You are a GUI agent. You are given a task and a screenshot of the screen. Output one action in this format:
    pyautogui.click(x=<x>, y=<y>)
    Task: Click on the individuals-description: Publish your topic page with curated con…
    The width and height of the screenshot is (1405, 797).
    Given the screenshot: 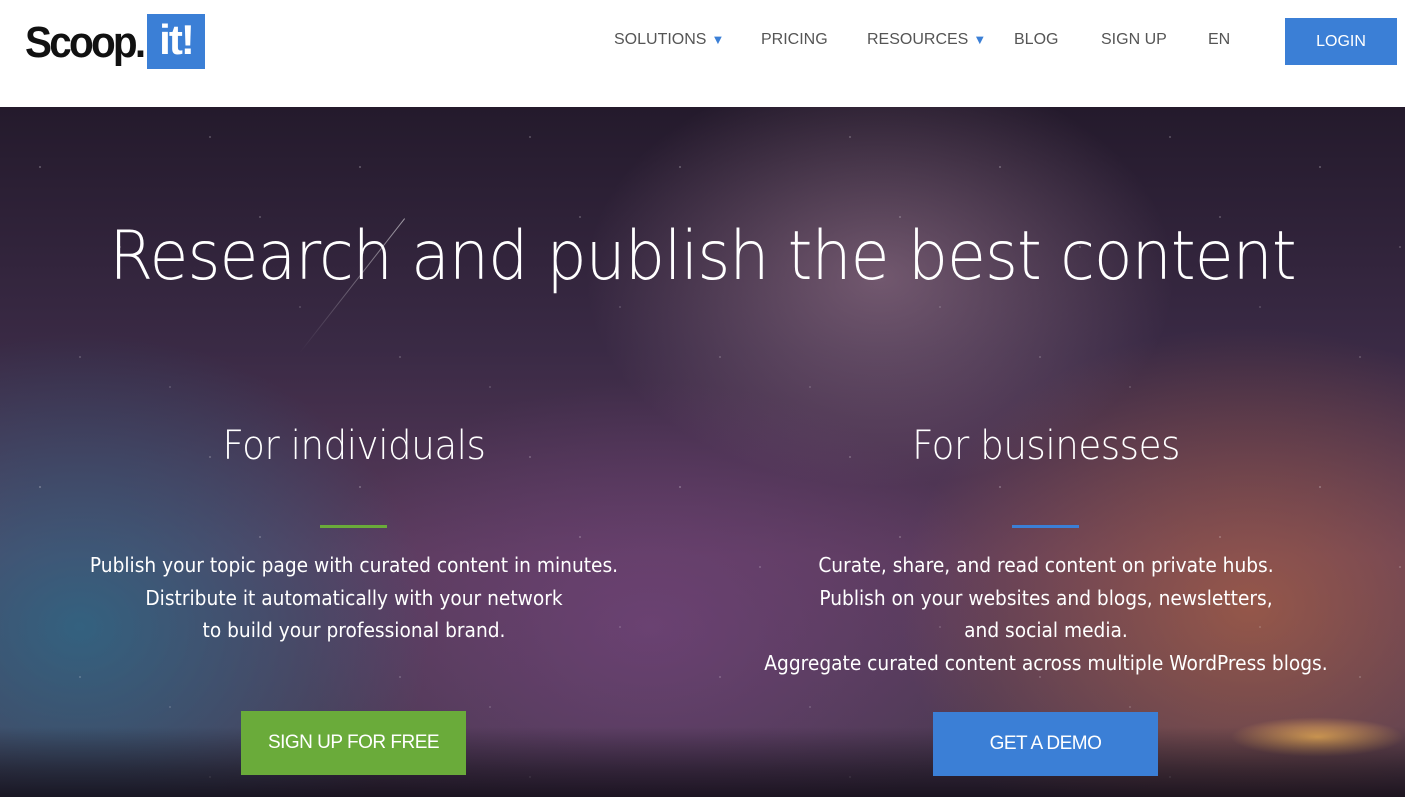 What is the action you would take?
    pyautogui.click(x=354, y=598)
    